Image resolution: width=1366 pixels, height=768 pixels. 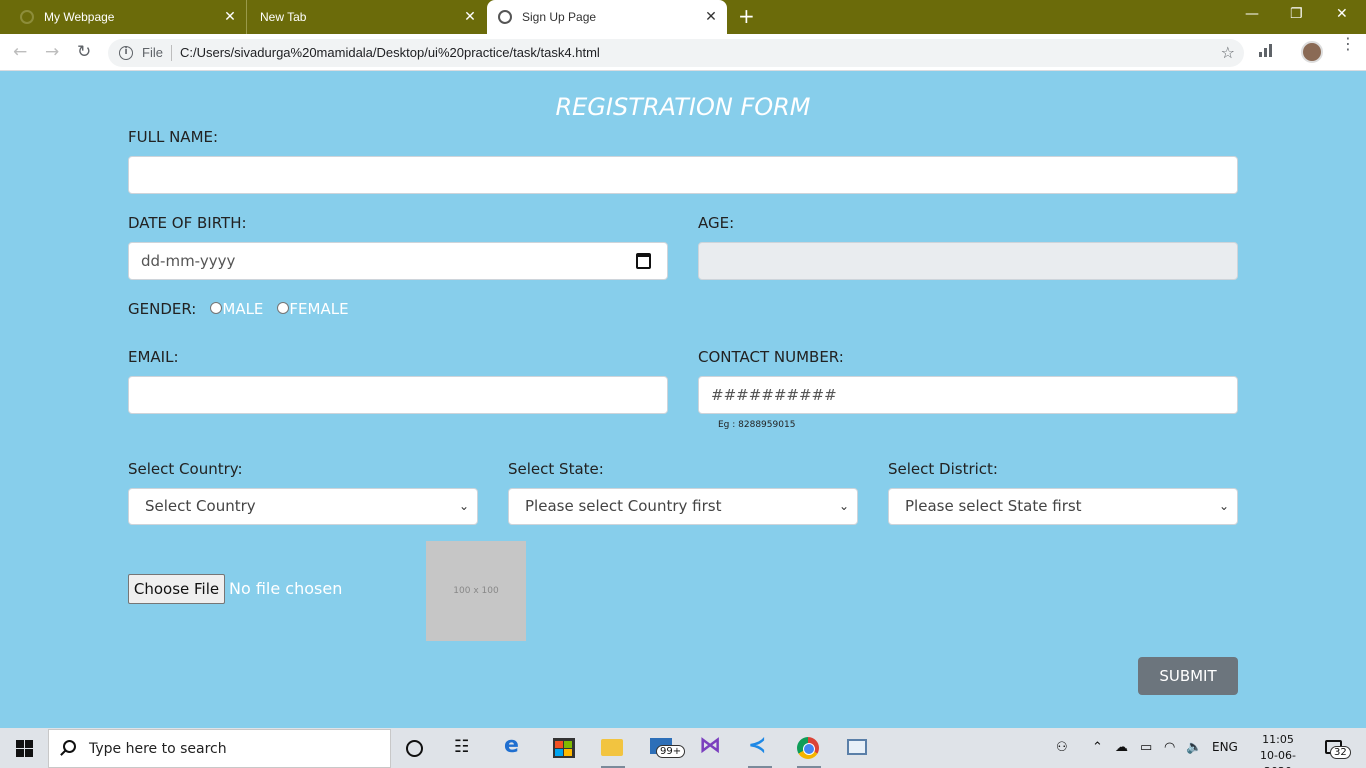 I want to click on page-favicon-icon, so click(x=27, y=17).